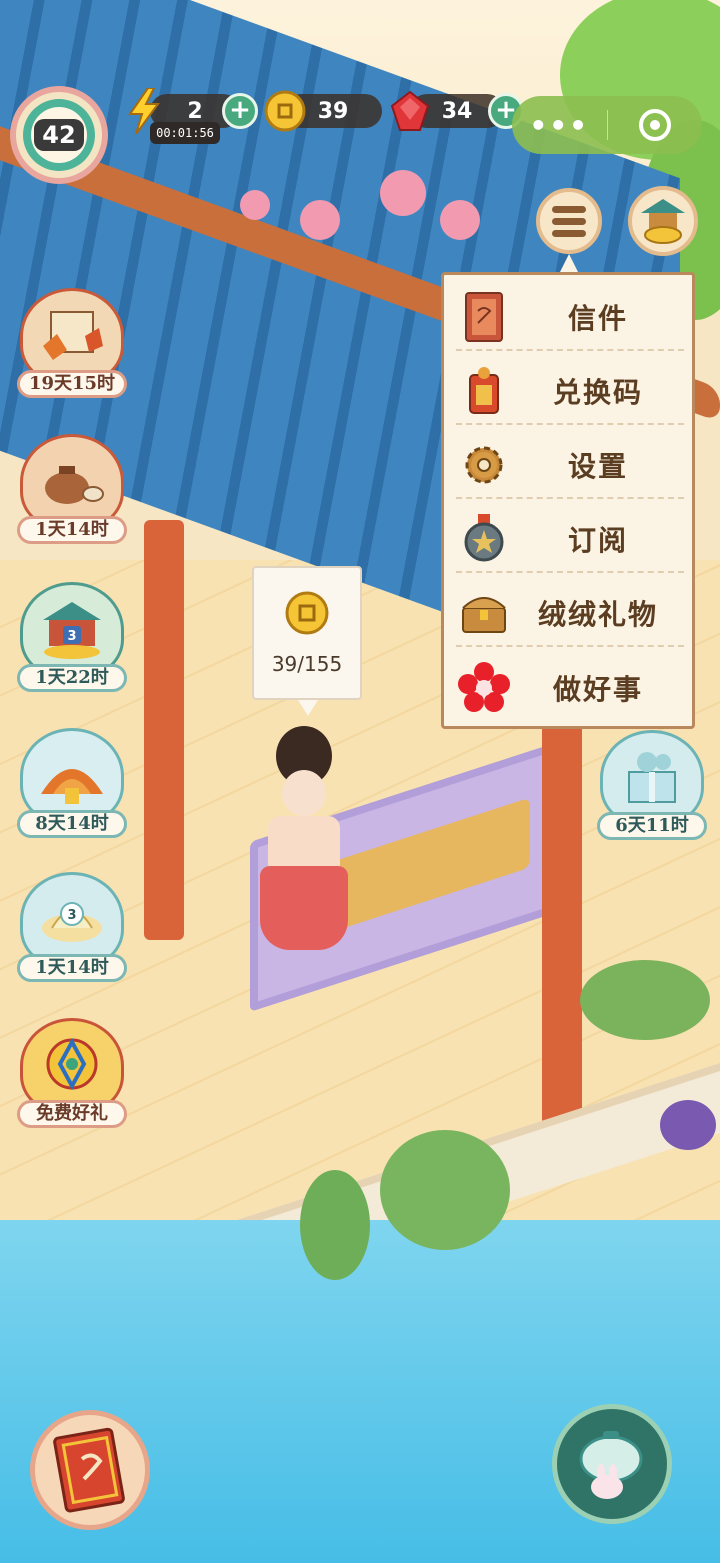 Image resolution: width=720 pixels, height=1563 pixels. I want to click on close-miniprogram-button, so click(655, 125).